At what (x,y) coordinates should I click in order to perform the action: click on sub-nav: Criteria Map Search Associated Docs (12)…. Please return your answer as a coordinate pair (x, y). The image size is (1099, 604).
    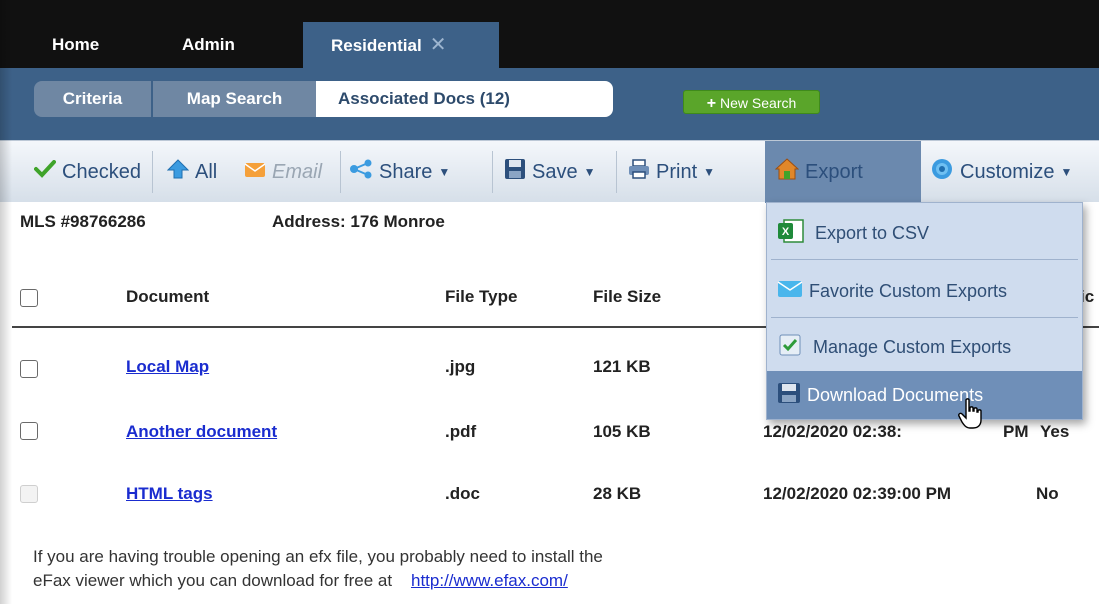
    Looking at the image, I should click on (549, 104).